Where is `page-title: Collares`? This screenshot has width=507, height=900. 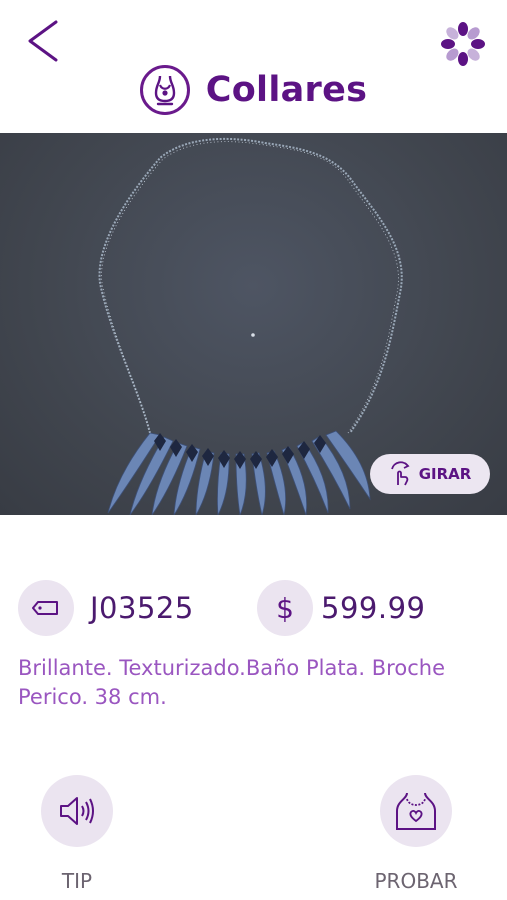 page-title: Collares is located at coordinates (286, 90).